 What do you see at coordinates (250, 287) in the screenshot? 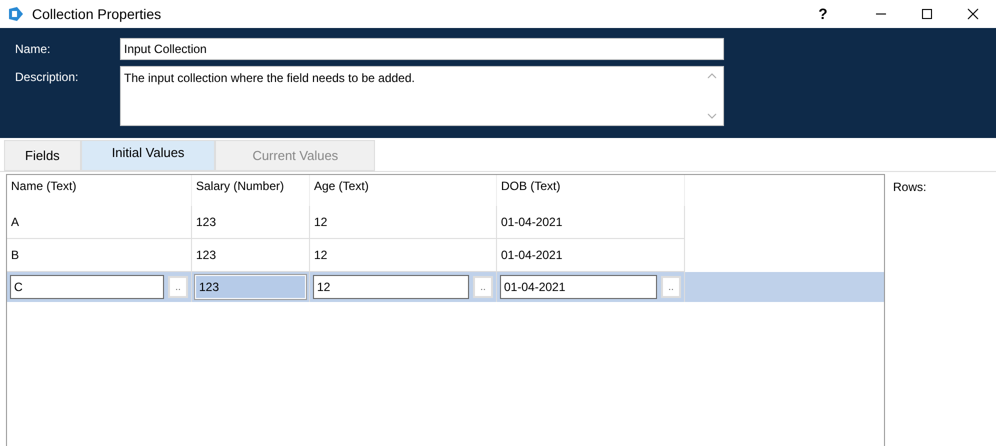
I see `cell-input: 123` at bounding box center [250, 287].